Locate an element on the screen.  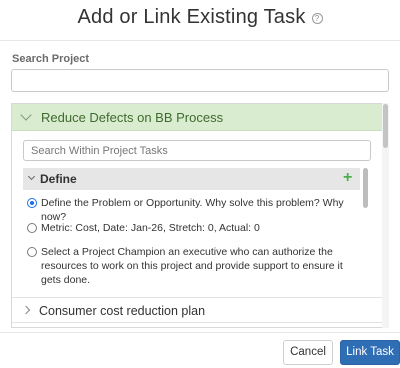
project-header: Reduce Defects on BB Process is located at coordinates (198, 117).